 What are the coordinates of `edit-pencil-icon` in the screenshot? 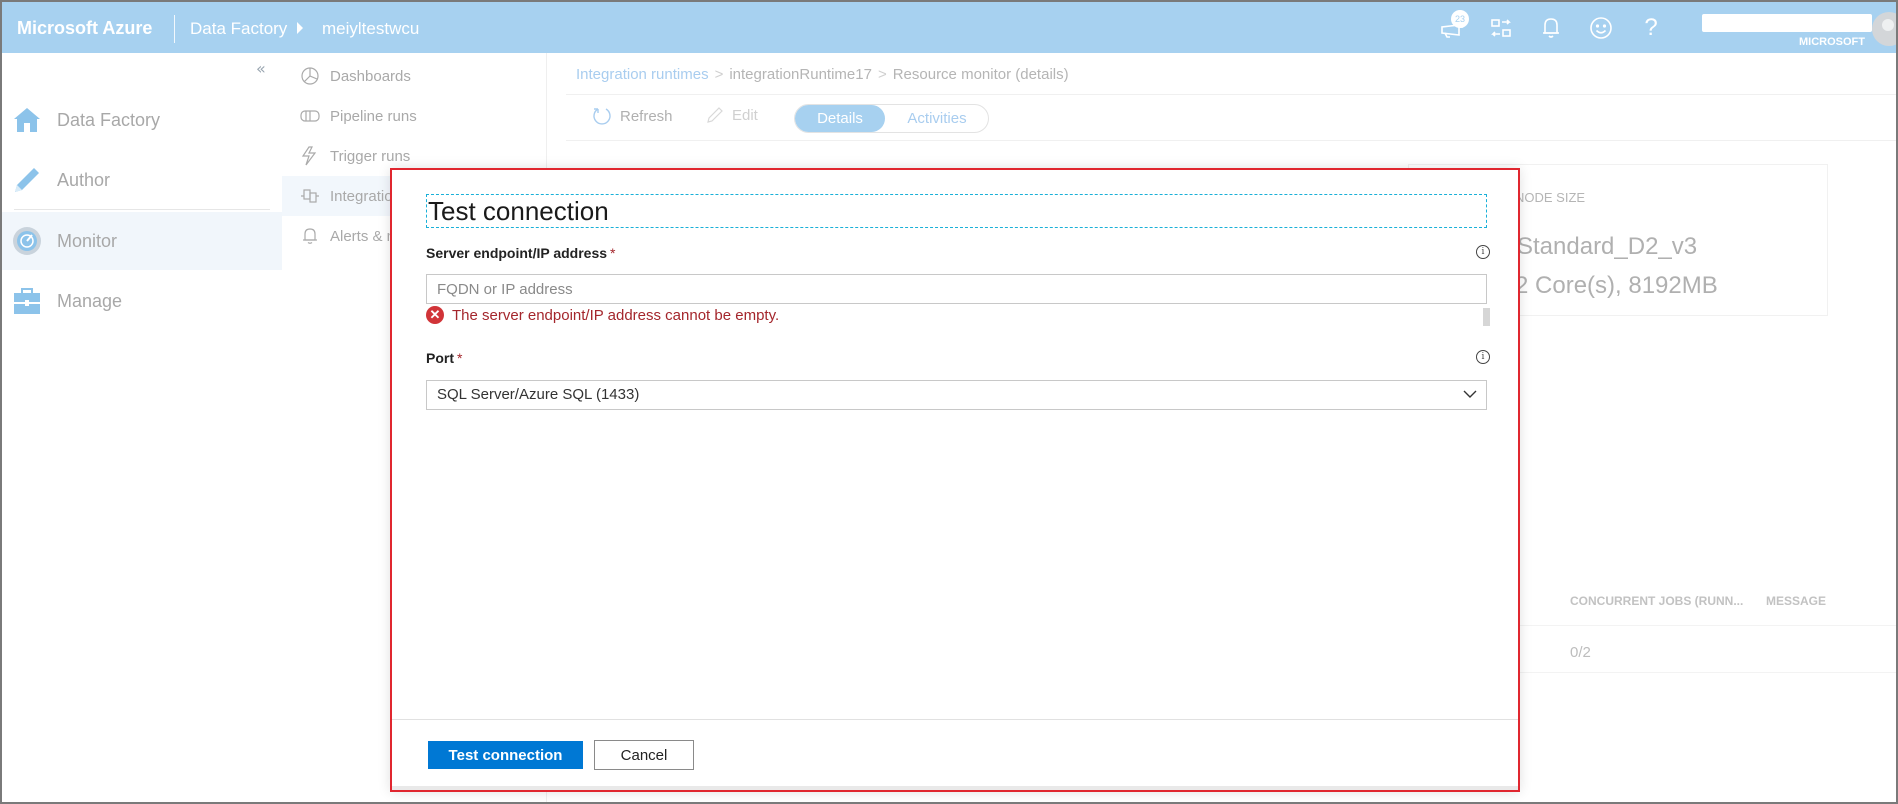 It's located at (715, 115).